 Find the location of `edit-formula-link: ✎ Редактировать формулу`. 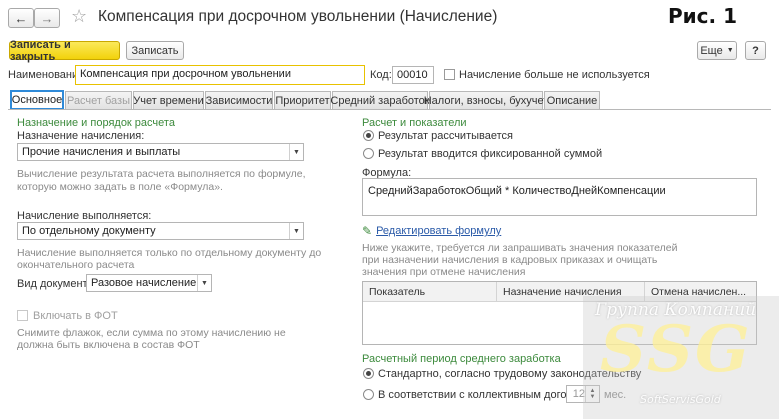

edit-formula-link: ✎ Редактировать формулу is located at coordinates (431, 231).